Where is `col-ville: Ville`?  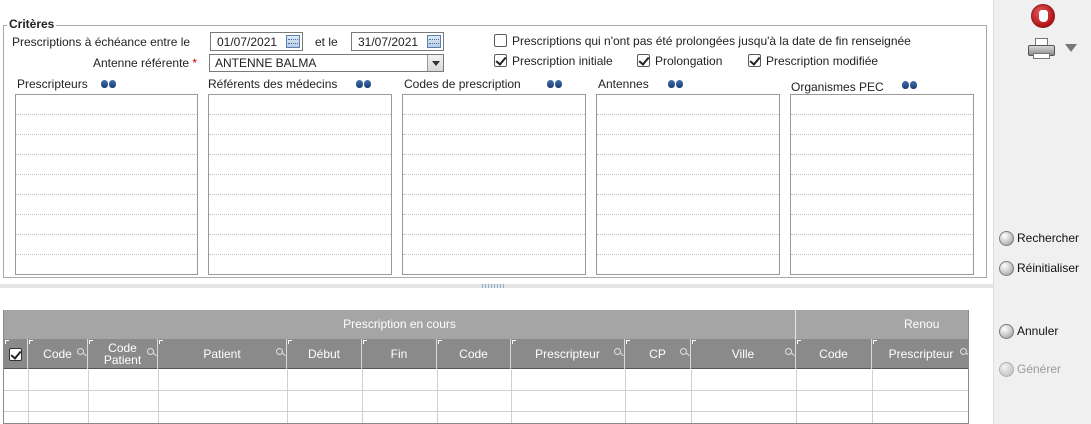
col-ville: Ville is located at coordinates (743, 354).